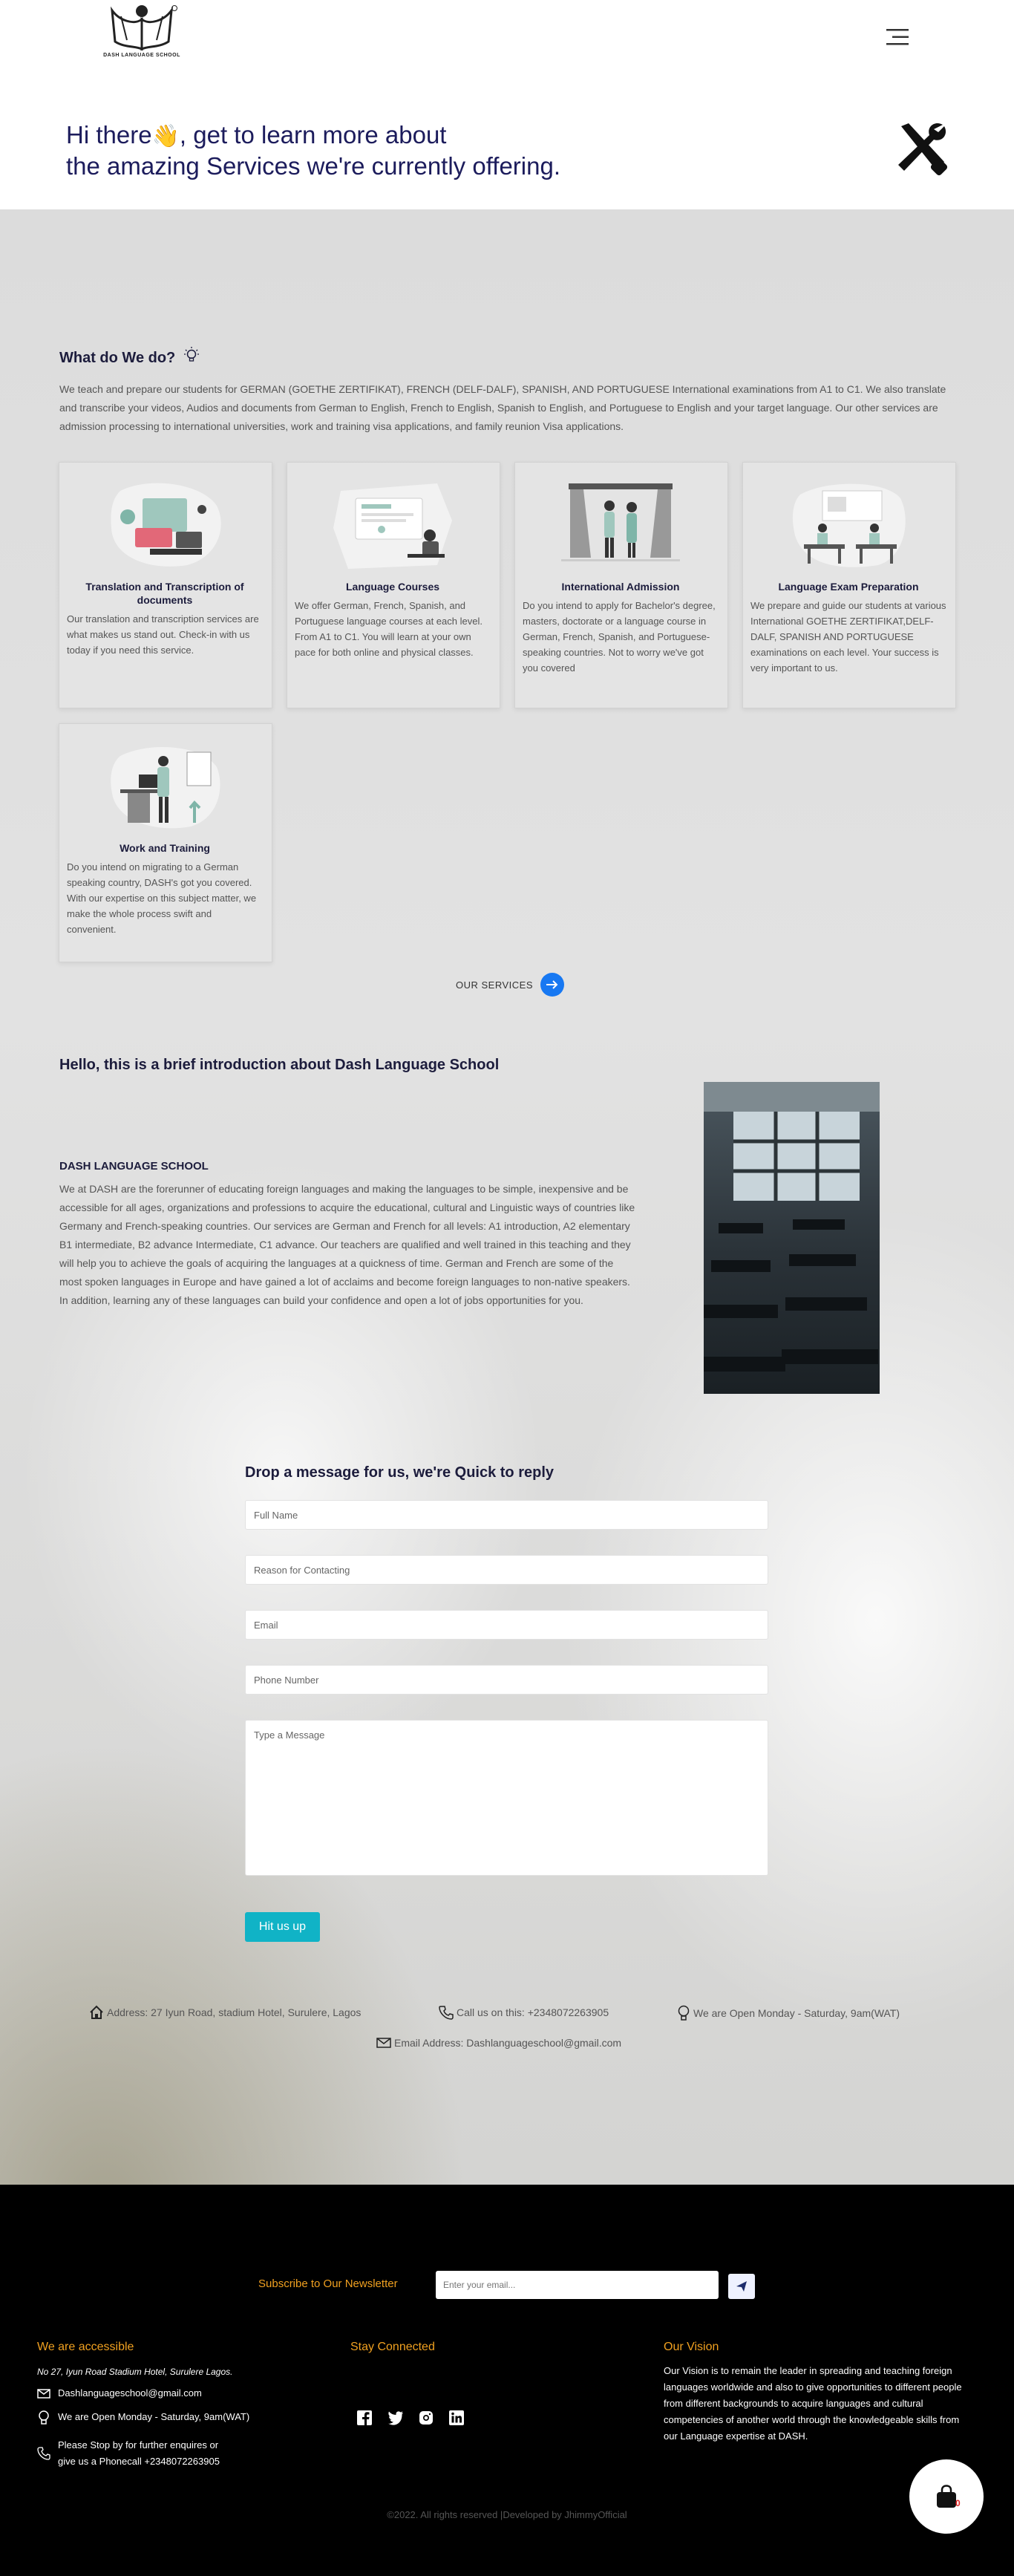  I want to click on hamburger-menu-button, so click(898, 37).